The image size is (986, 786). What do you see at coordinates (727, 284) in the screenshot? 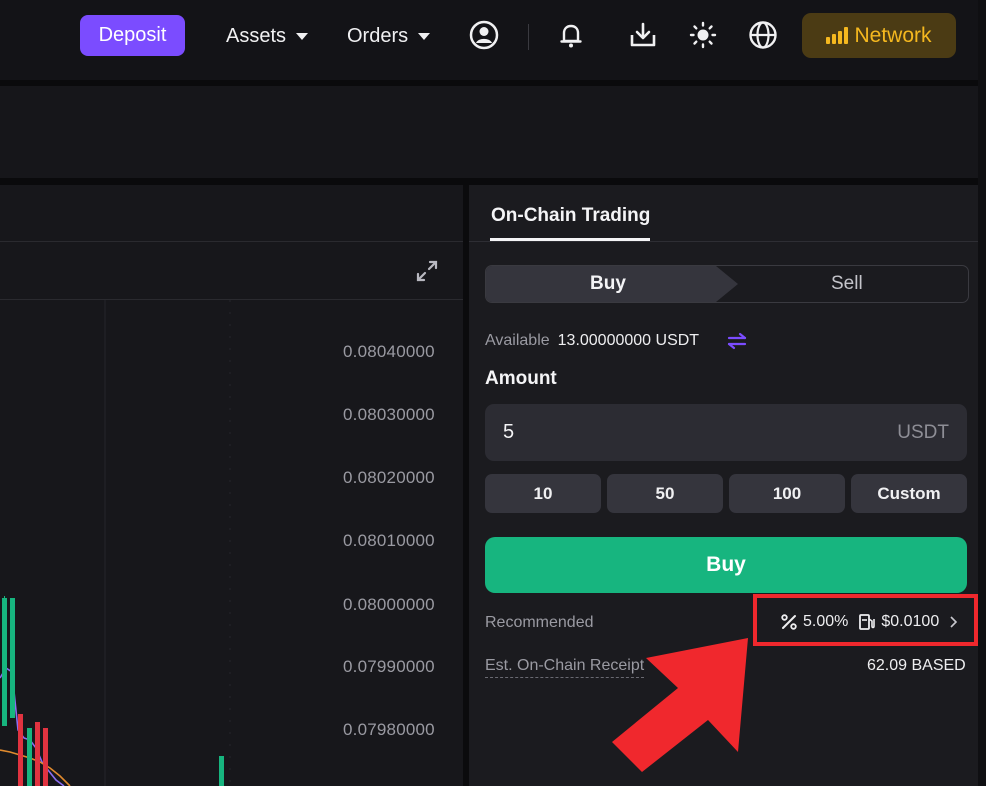
I see `buy-sell-toggle: Buy Sell` at bounding box center [727, 284].